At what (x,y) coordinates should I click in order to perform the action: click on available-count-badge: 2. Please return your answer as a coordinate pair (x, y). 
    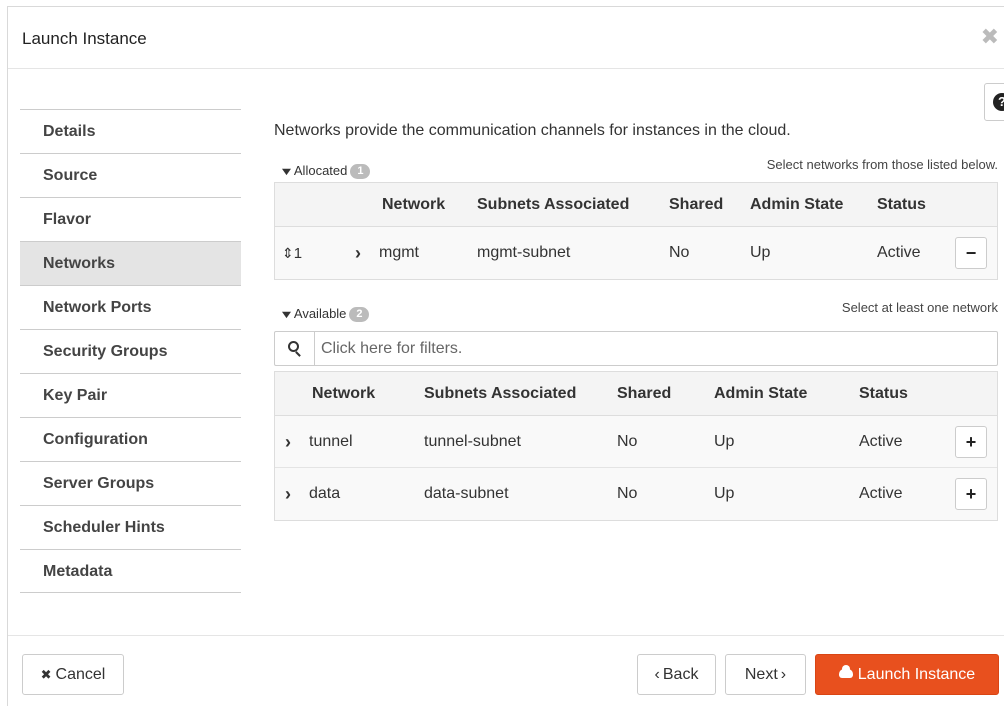
    Looking at the image, I should click on (359, 314).